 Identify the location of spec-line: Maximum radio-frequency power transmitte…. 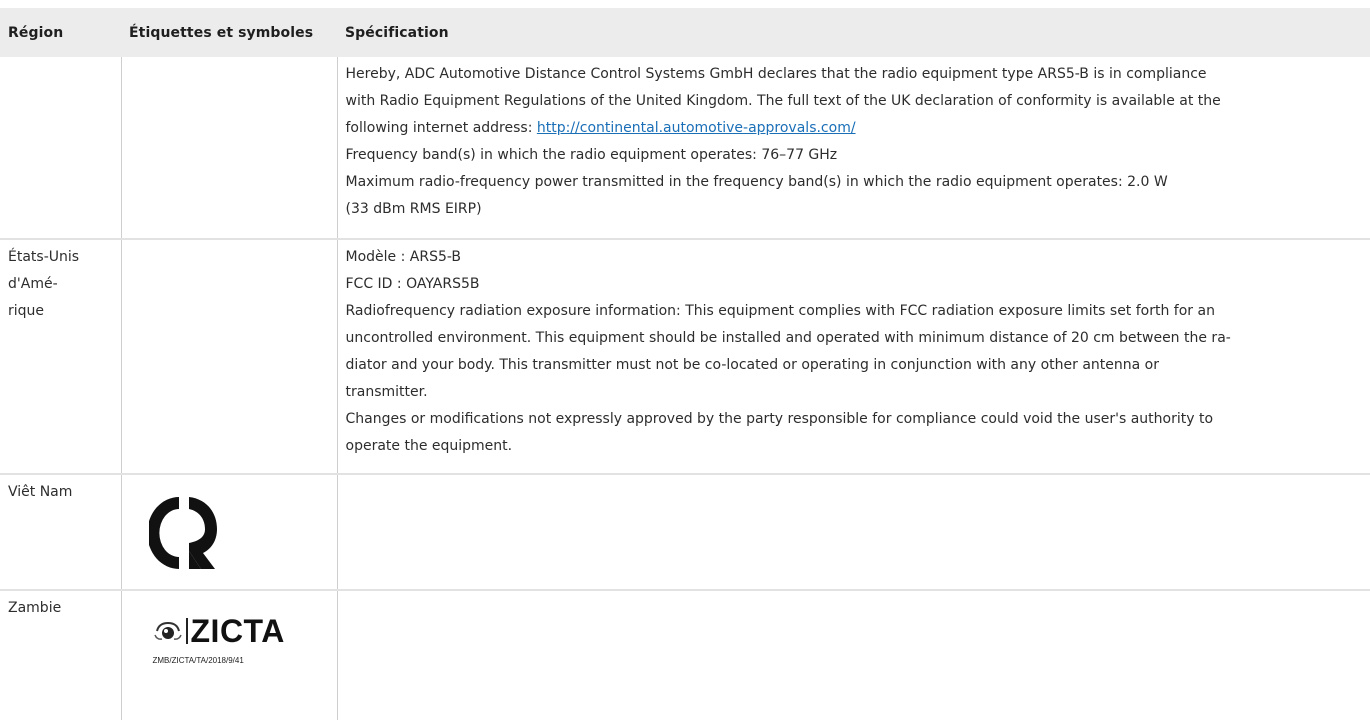
(756, 182).